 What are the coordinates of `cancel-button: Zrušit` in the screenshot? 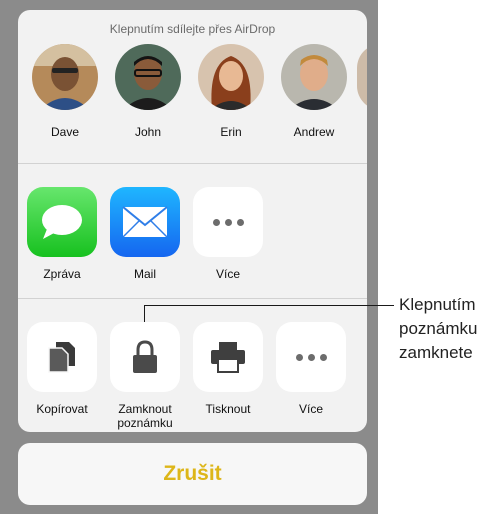 It's located at (192, 474).